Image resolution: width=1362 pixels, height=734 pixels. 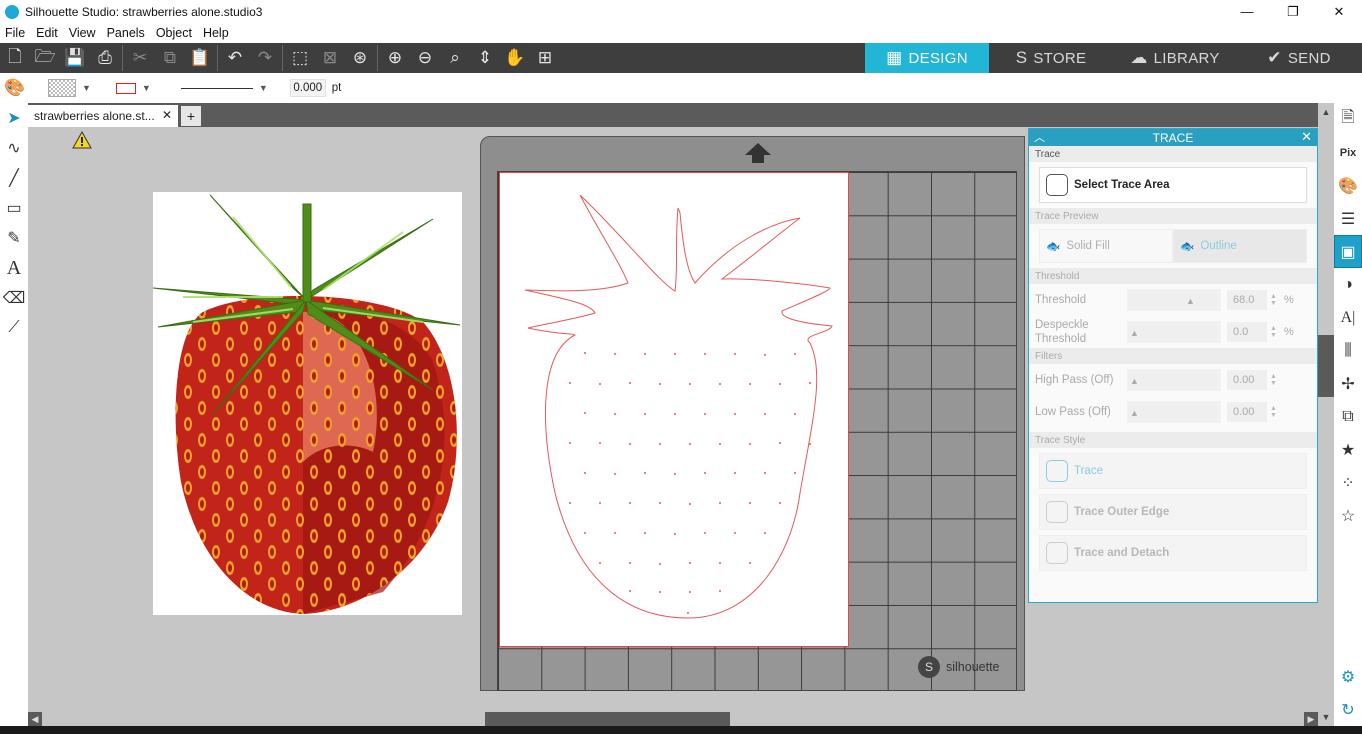 What do you see at coordinates (1299, 58) in the screenshot?
I see `tab-send: ✔ SEND` at bounding box center [1299, 58].